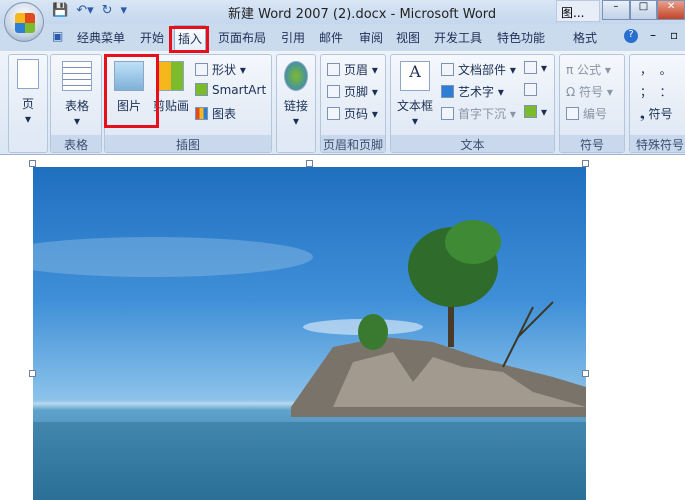  Describe the element at coordinates (107, 10) in the screenshot. I see `redo-icon: ↻` at that location.